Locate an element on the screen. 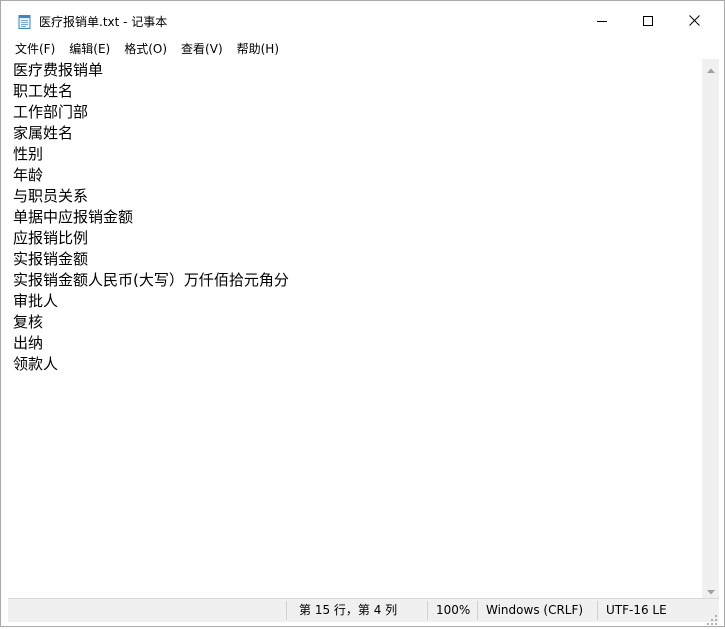 The width and height of the screenshot is (725, 629). notepad-icon is located at coordinates (25, 22).